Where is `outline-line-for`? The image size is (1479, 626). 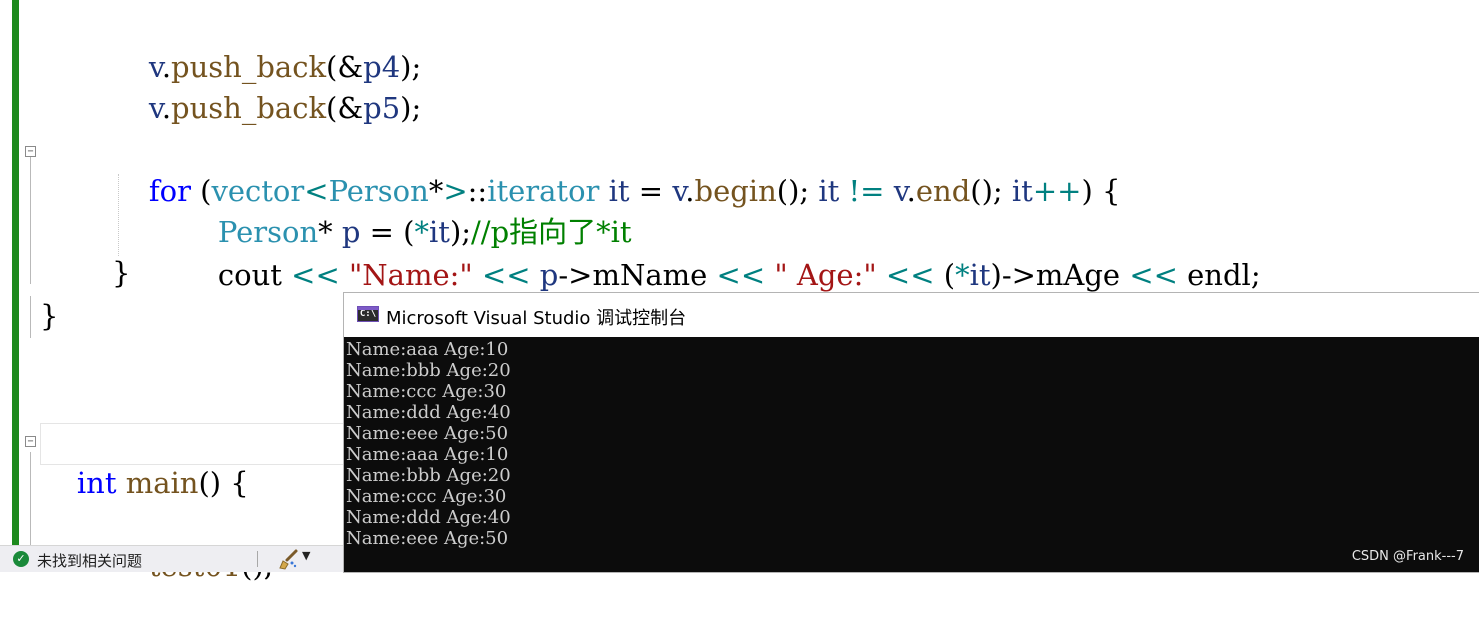 outline-line-for is located at coordinates (30, 219).